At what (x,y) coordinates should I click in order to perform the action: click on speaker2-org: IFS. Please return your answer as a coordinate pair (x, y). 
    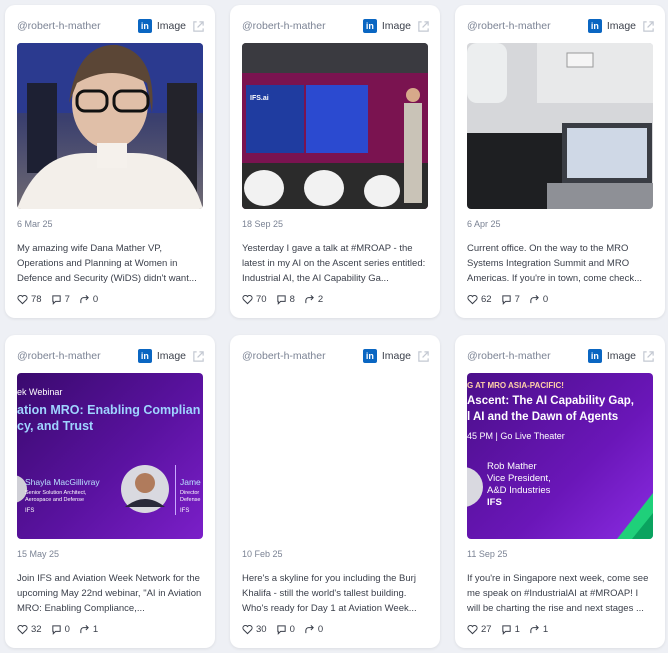
    Looking at the image, I should click on (185, 511).